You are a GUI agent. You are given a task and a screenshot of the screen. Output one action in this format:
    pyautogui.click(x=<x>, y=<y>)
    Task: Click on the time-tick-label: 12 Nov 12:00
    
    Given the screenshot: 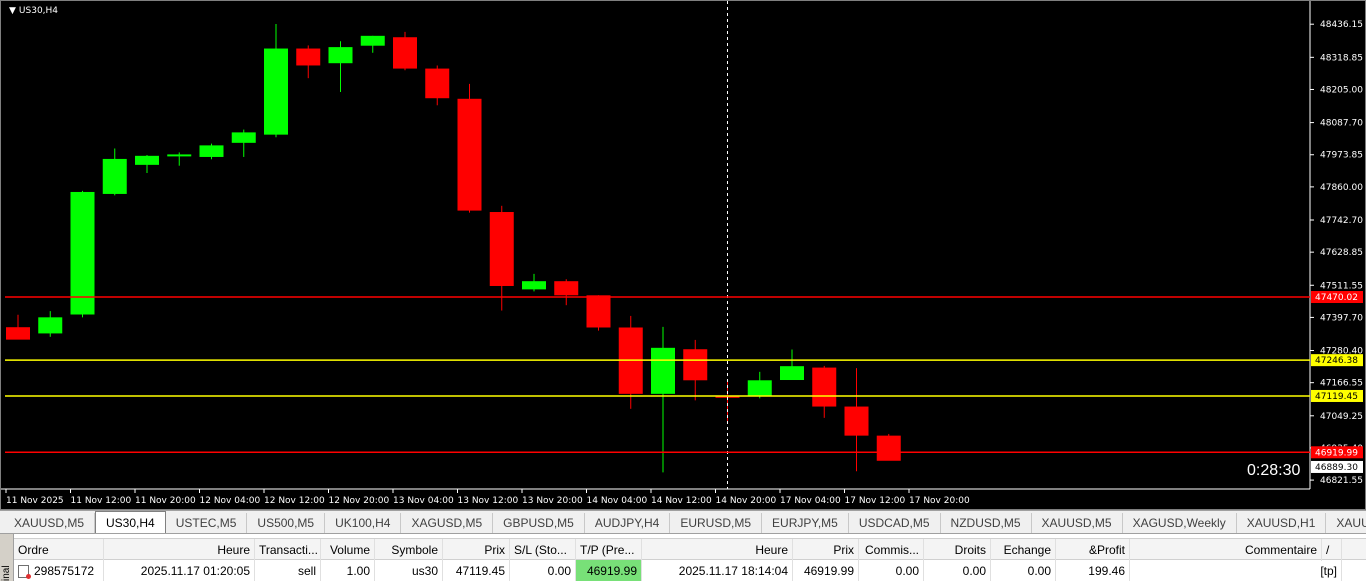 What is the action you would take?
    pyautogui.click(x=294, y=501)
    